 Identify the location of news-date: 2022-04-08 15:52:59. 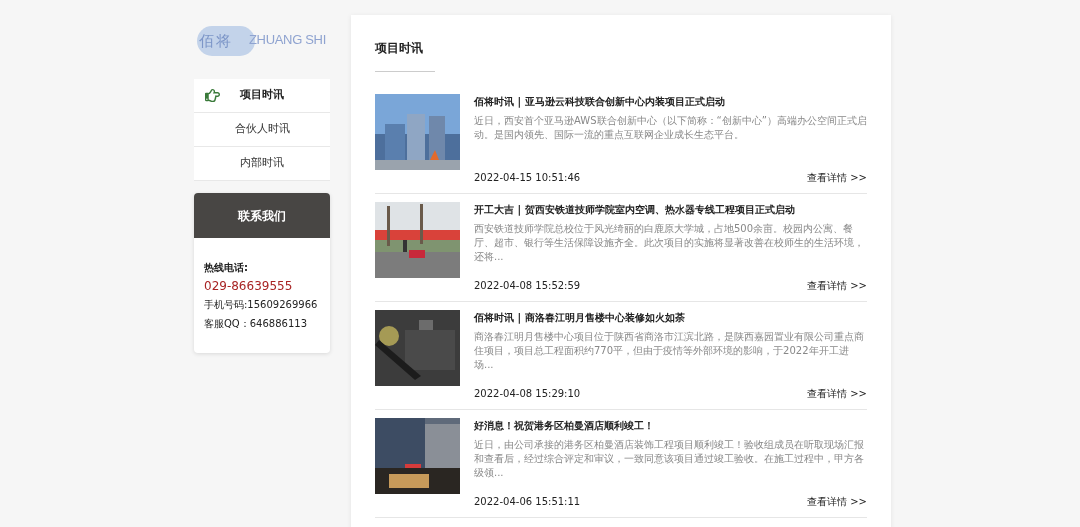
(527, 286).